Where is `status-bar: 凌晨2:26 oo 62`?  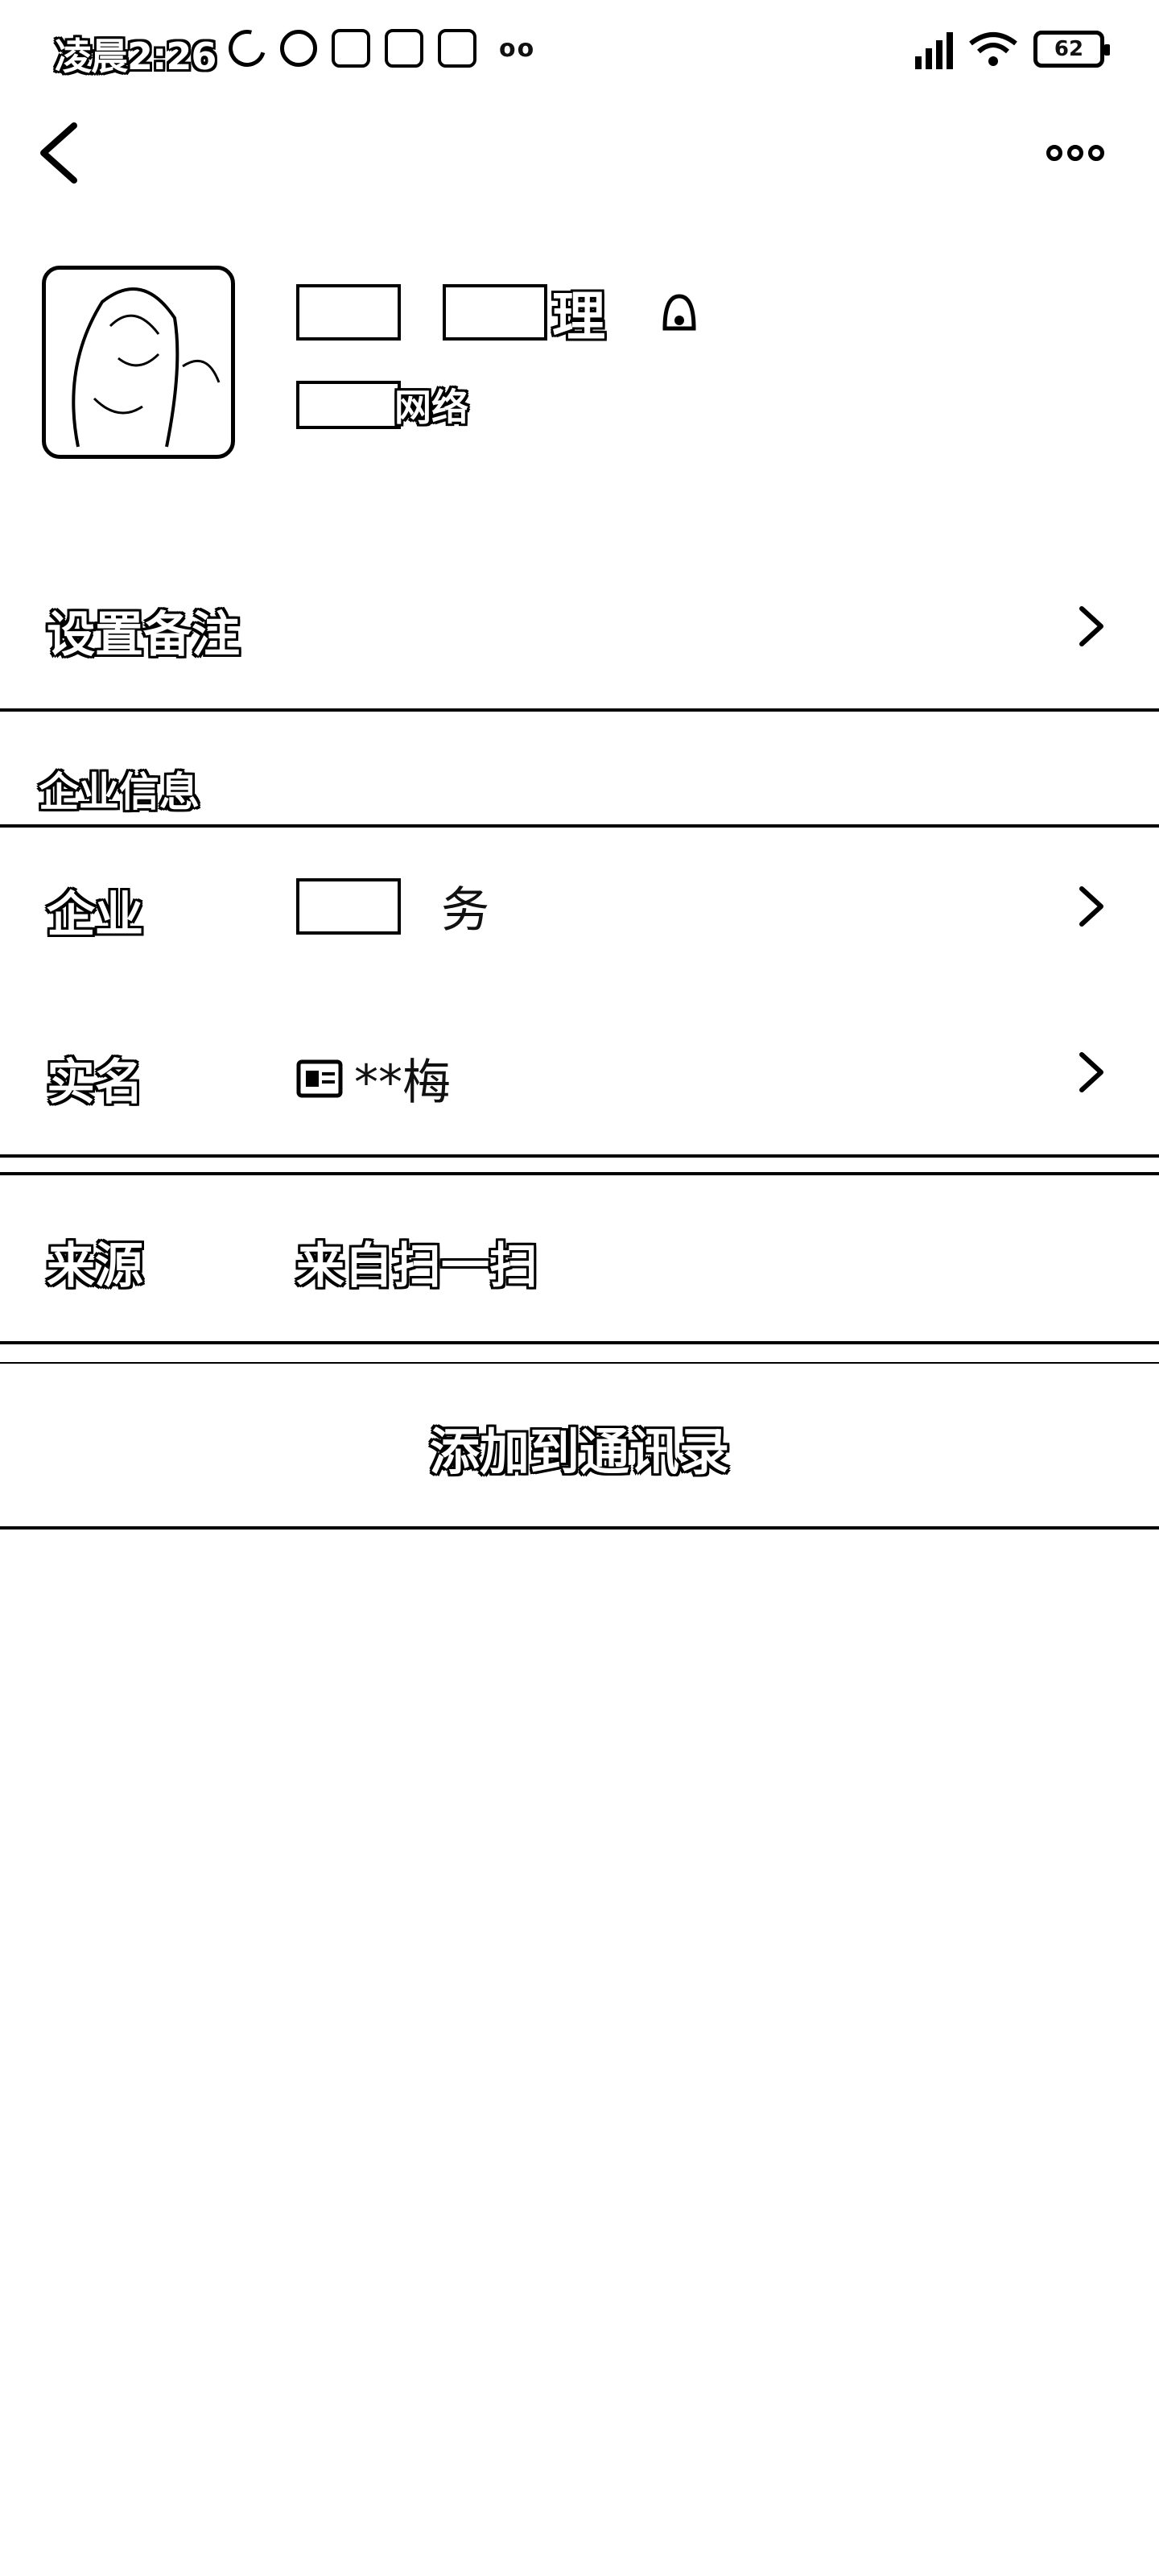 status-bar: 凌晨2:26 oo 62 is located at coordinates (579, 53).